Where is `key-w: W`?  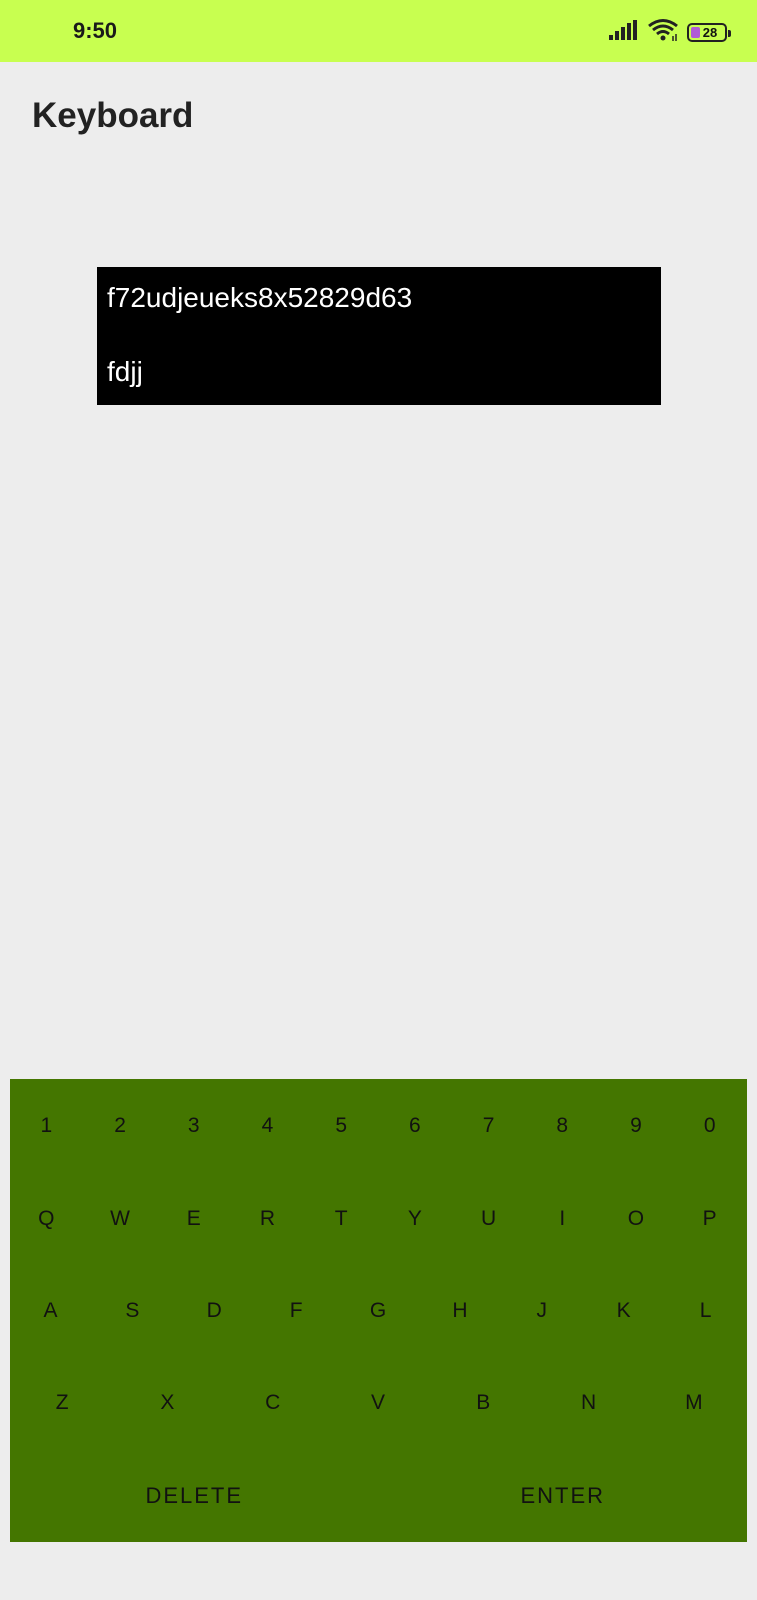 key-w: W is located at coordinates (121, 1219).